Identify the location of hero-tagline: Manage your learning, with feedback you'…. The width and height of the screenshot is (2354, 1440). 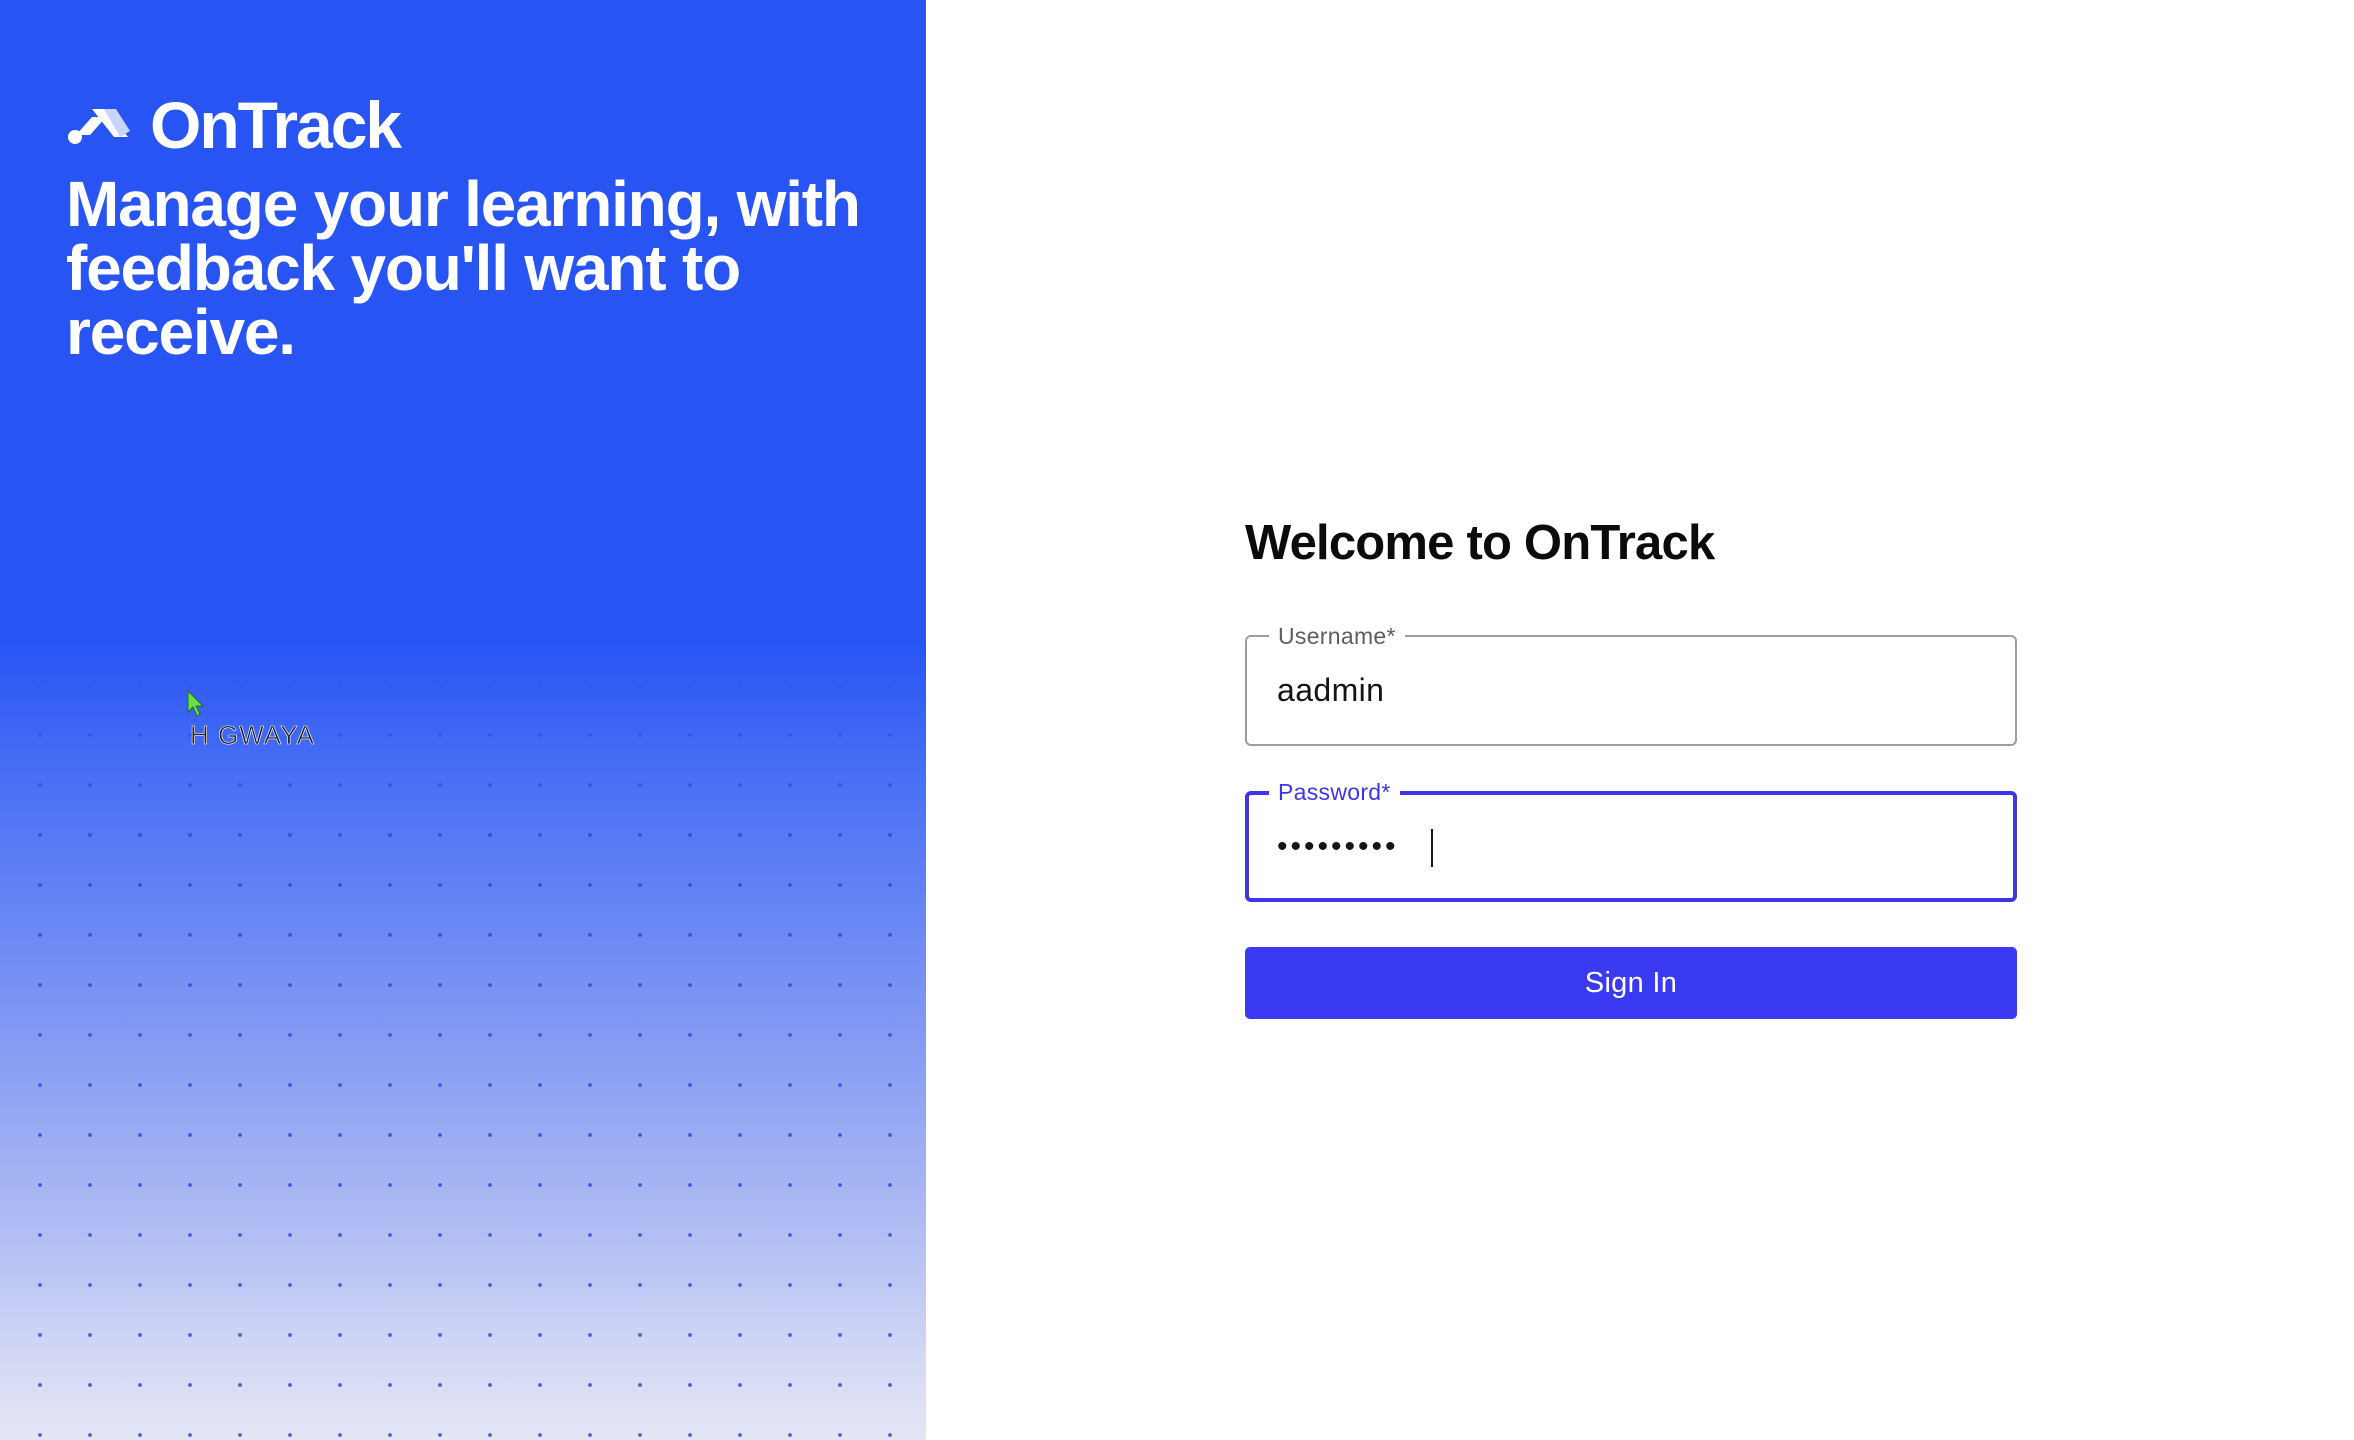
(463, 268).